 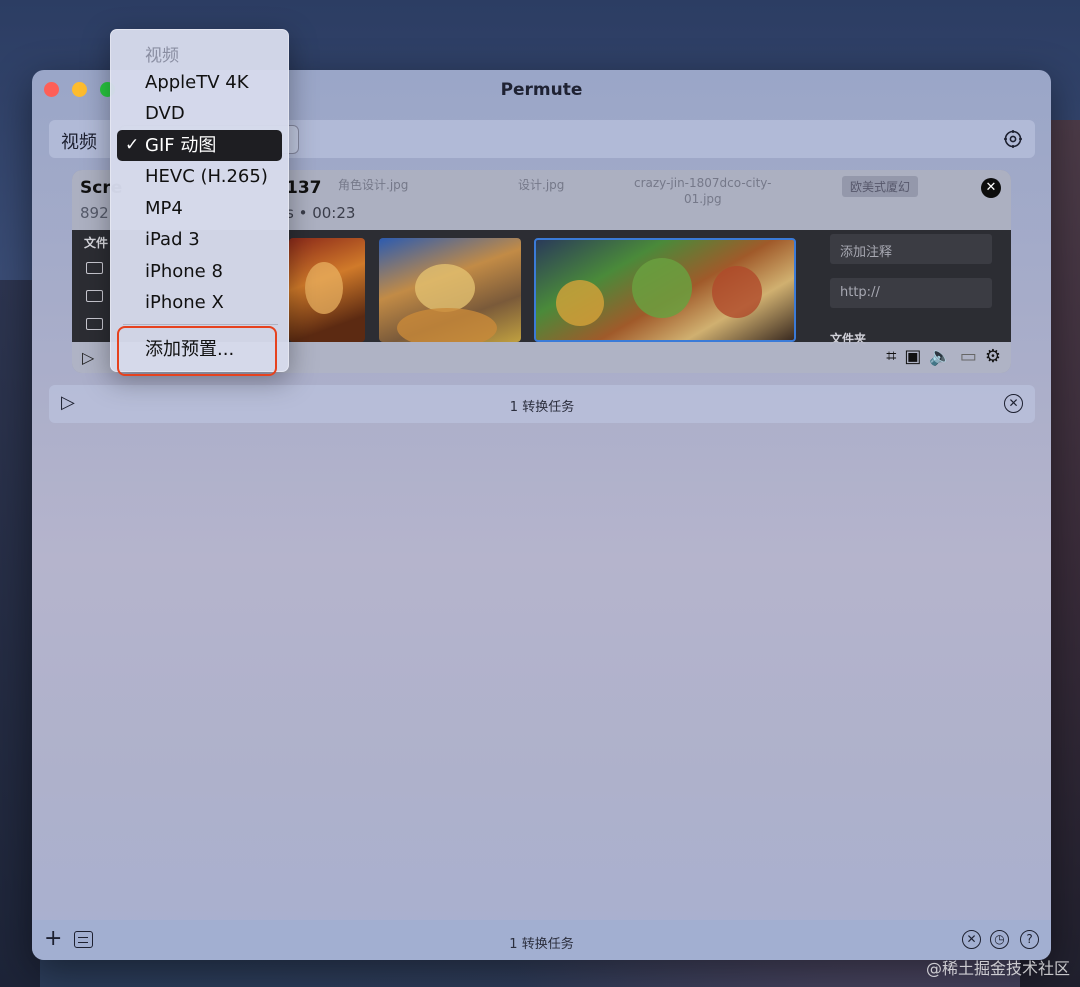 I want to click on ghost-filename: 设计.jpg, so click(x=541, y=185).